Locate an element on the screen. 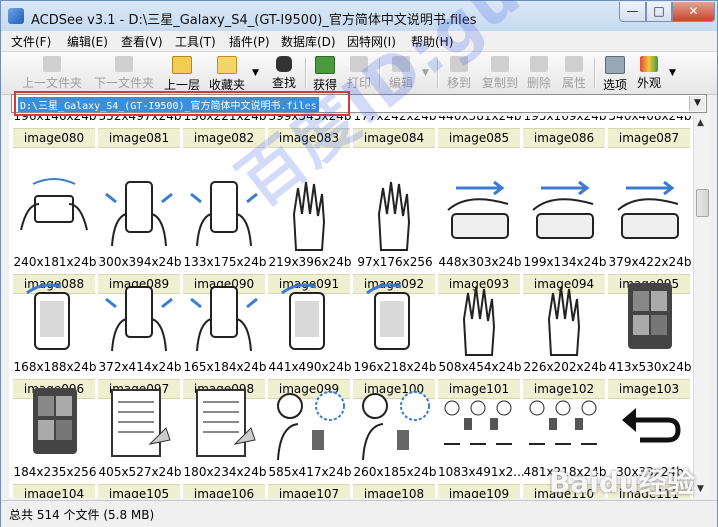 The image size is (718, 527). properties-icon is located at coordinates (574, 64).